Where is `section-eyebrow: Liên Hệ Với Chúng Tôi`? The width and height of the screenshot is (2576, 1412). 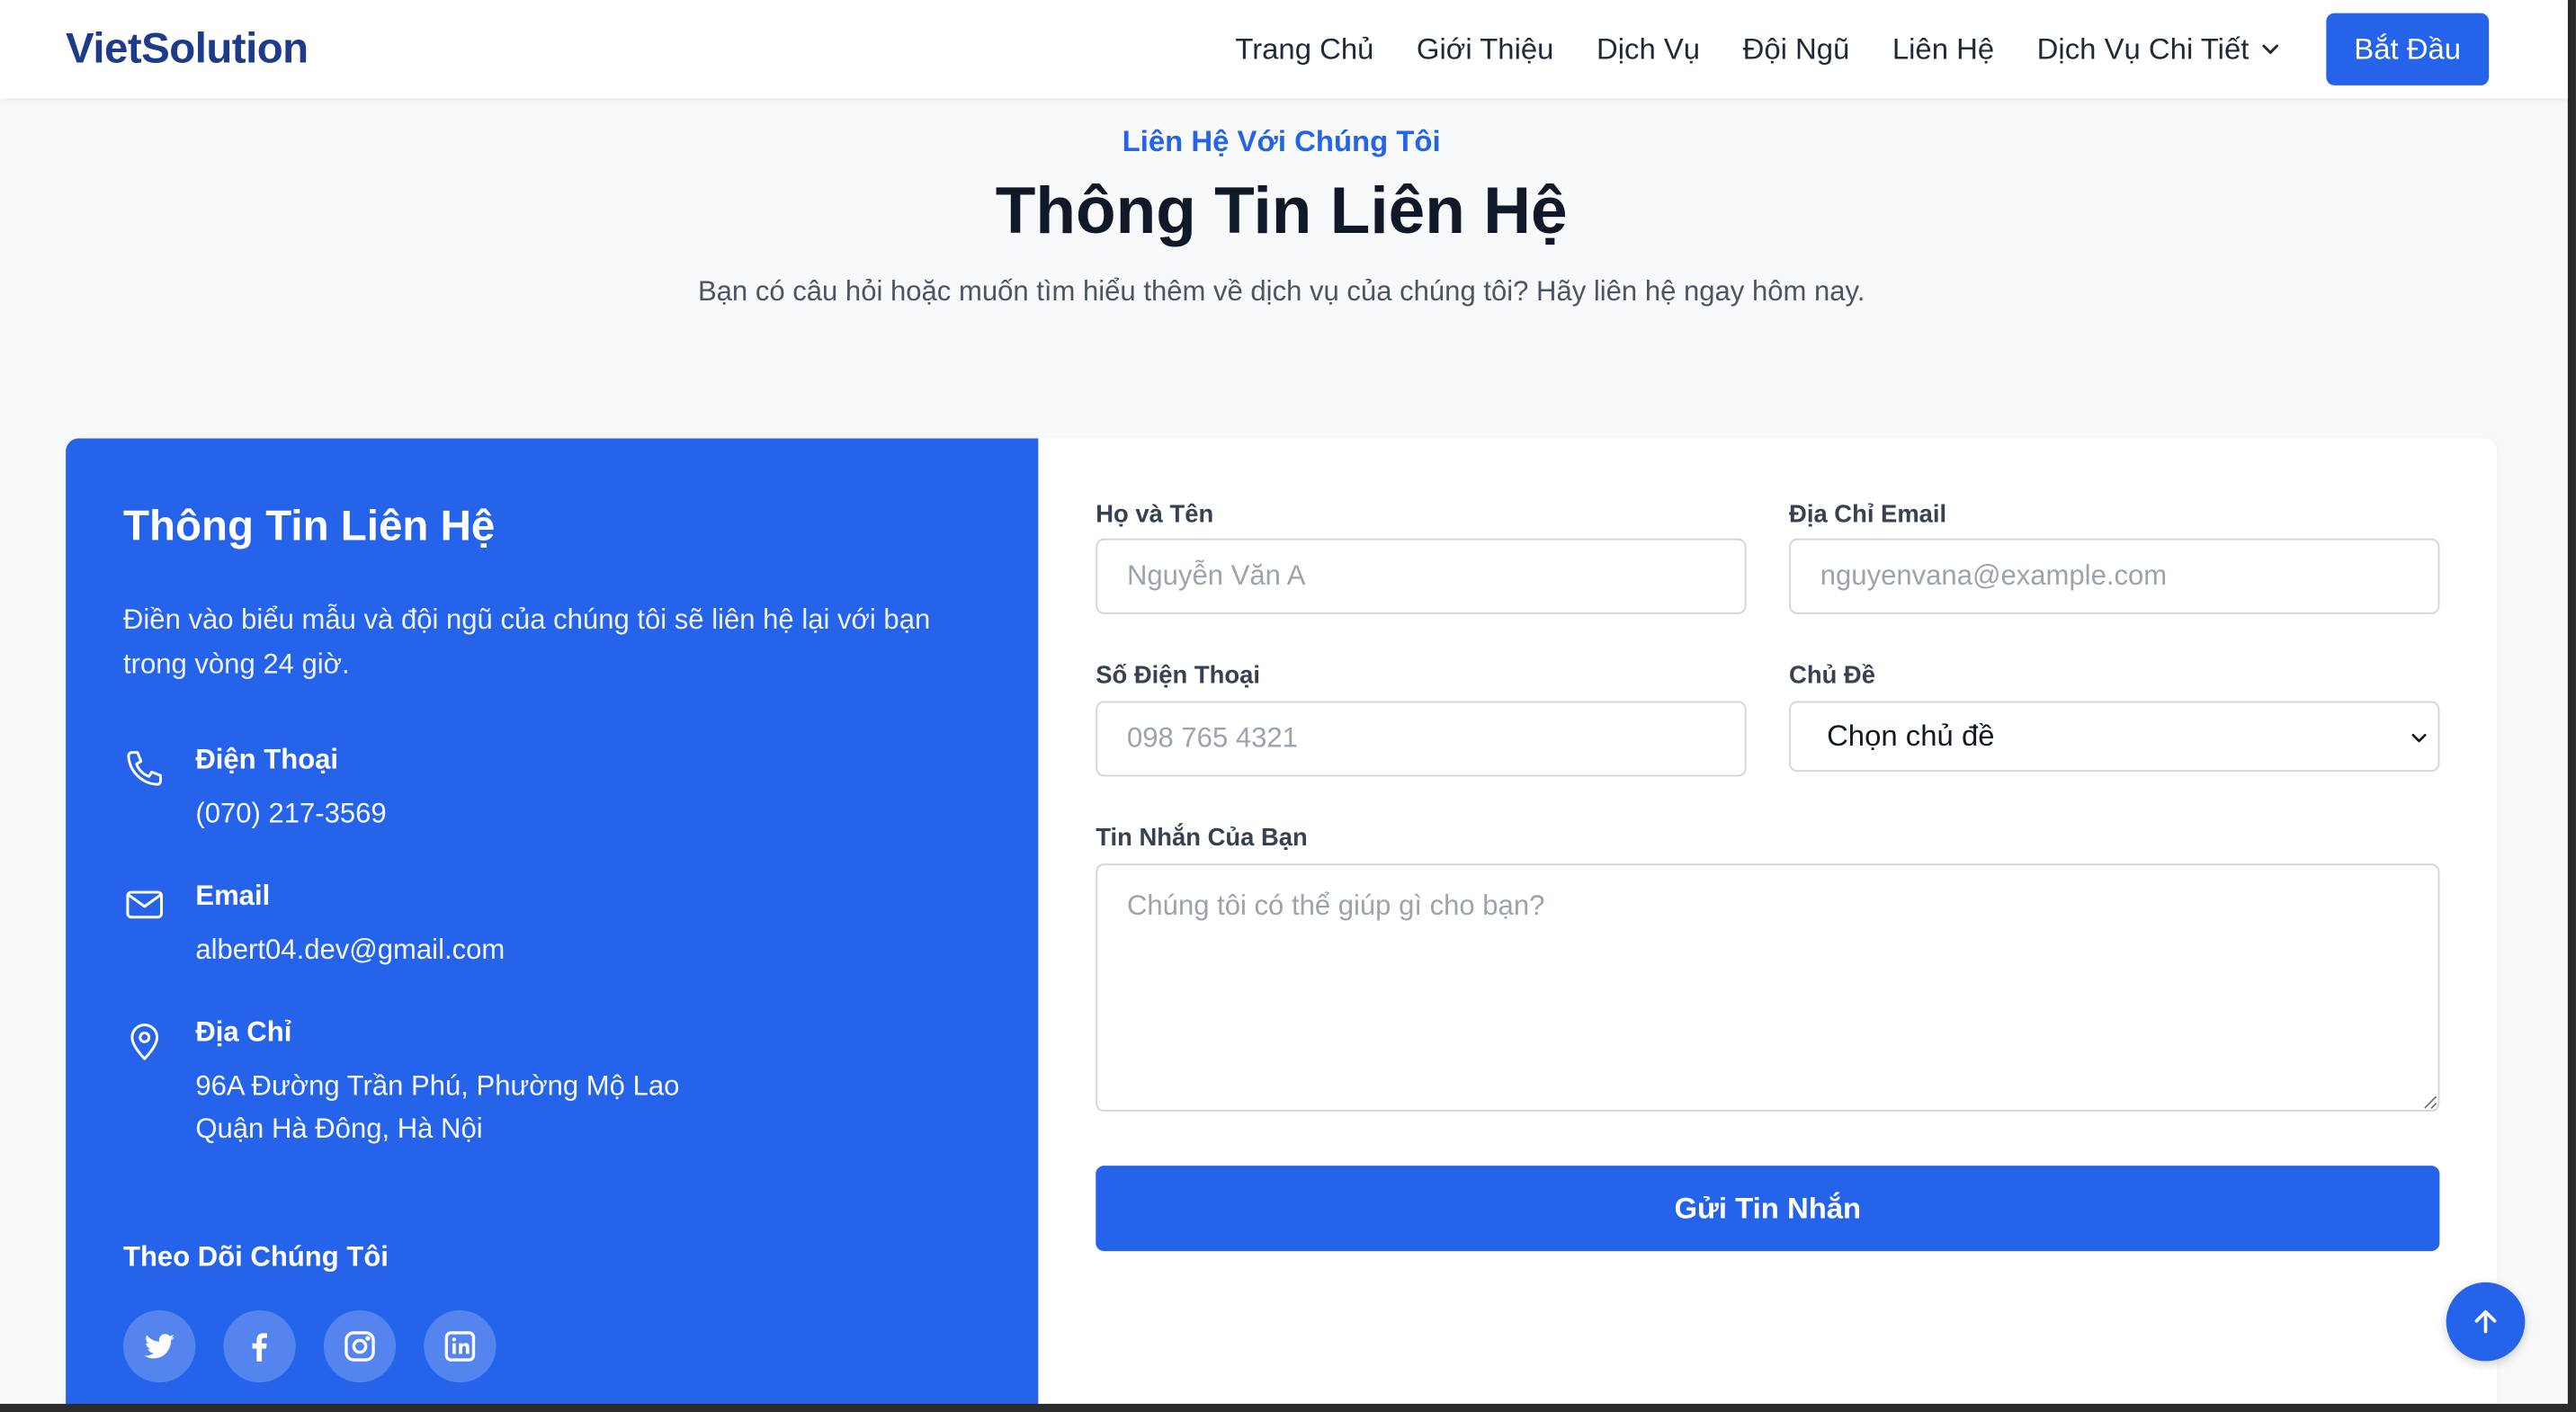
section-eyebrow: Liên Hệ Với Chúng Tôi is located at coordinates (1281, 141).